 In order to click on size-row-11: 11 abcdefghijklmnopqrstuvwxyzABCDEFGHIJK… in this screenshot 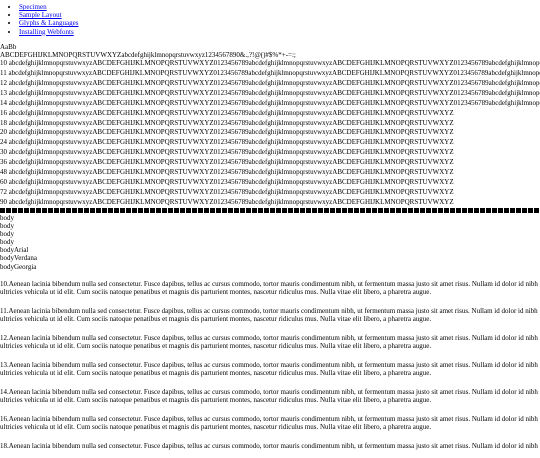, I will do `click(270, 73)`.